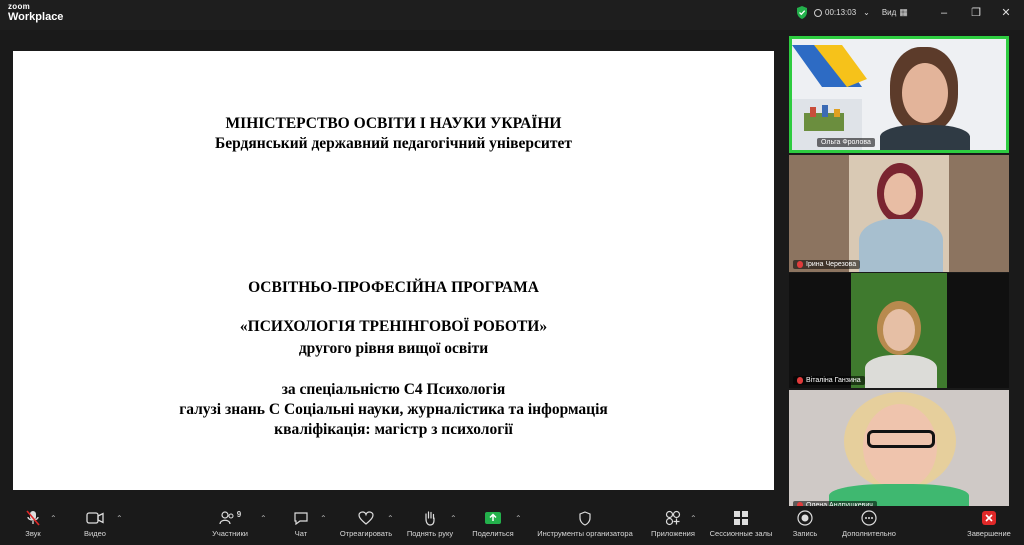 The image size is (1024, 545). Describe the element at coordinates (323, 518) in the screenshot. I see `chat-options-caret: ⌃` at that location.